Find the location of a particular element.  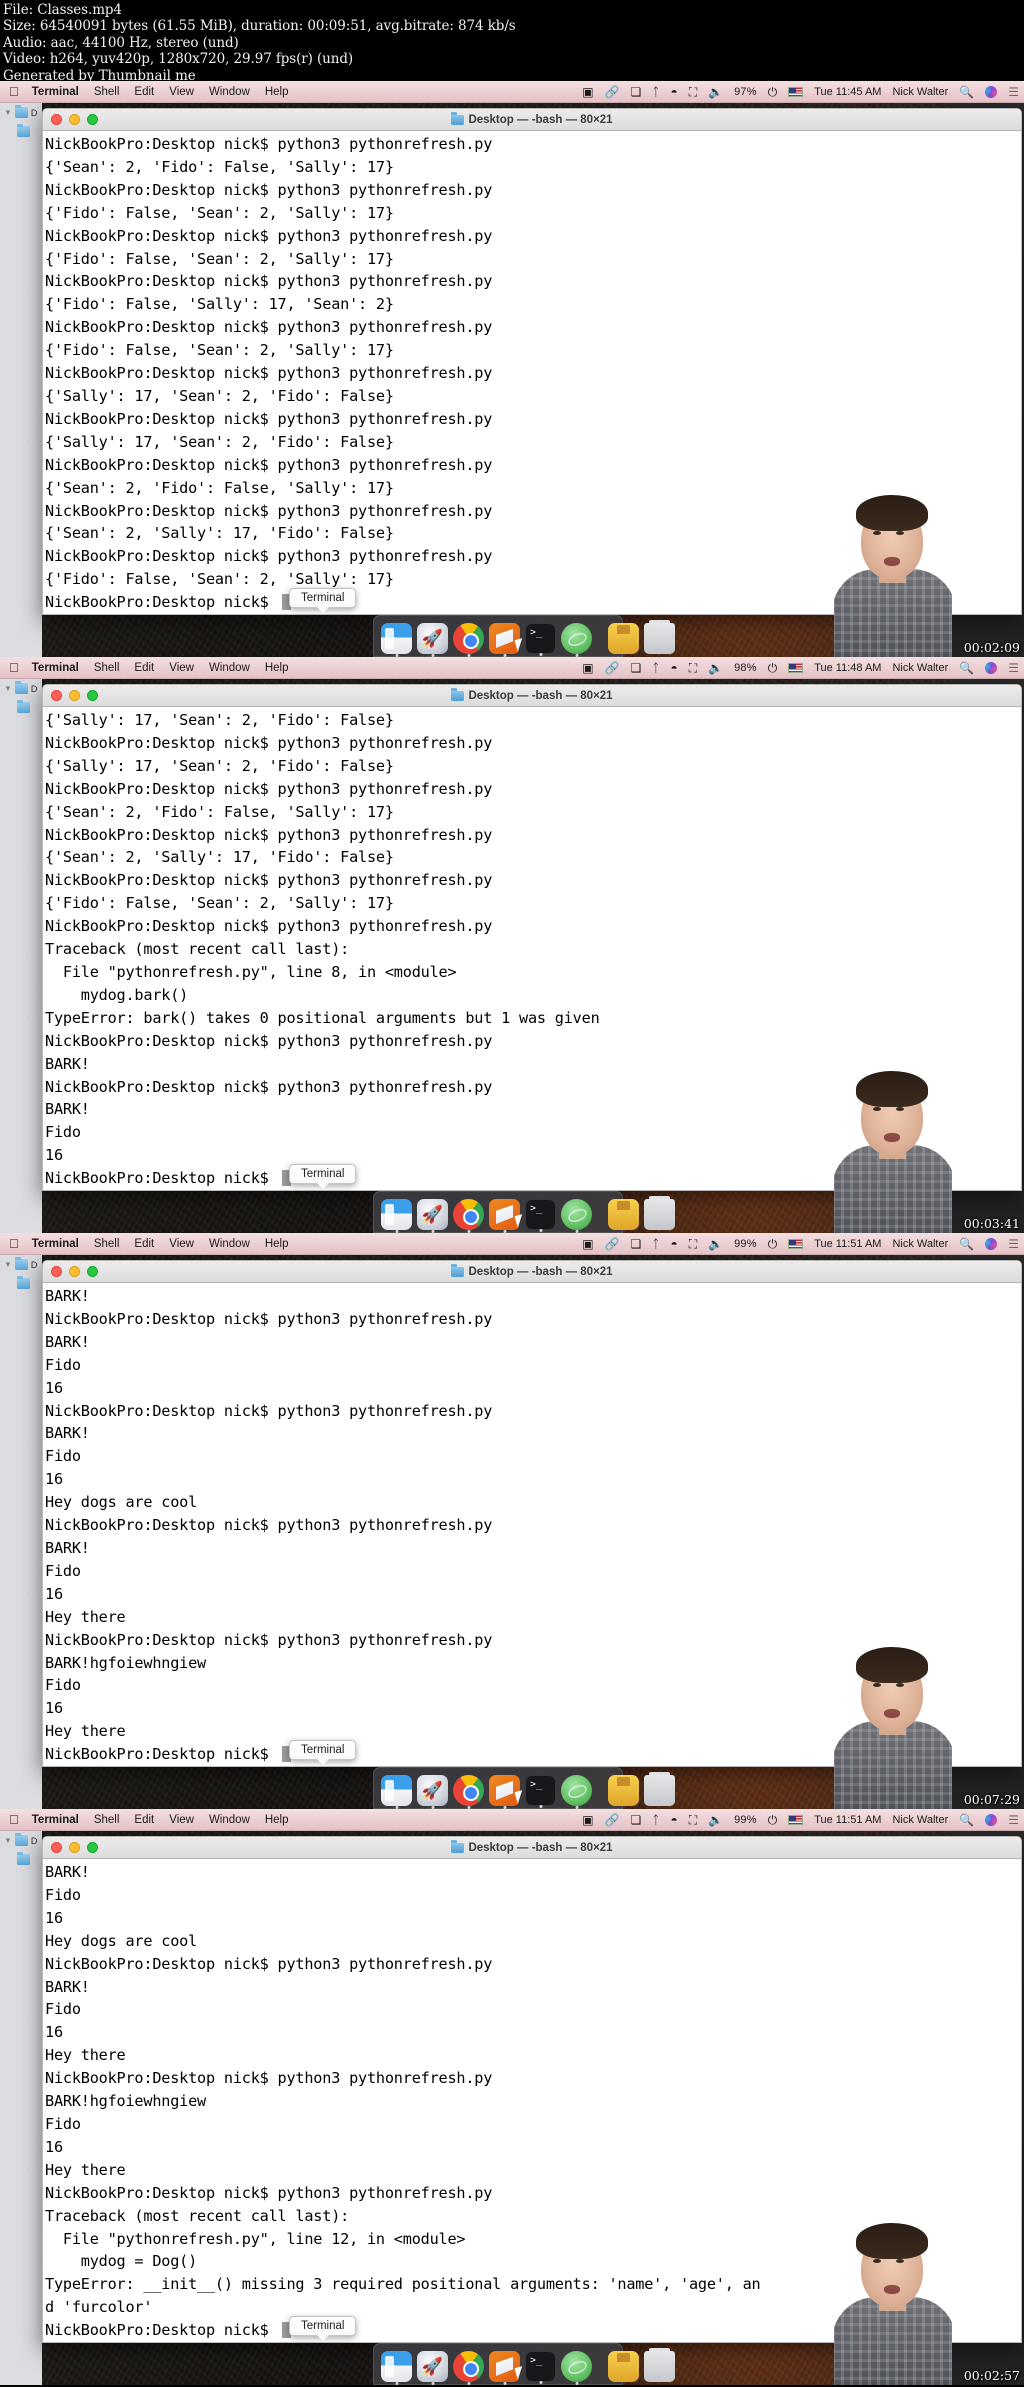

menu-bar-username: Nick Walter is located at coordinates (920, 92).